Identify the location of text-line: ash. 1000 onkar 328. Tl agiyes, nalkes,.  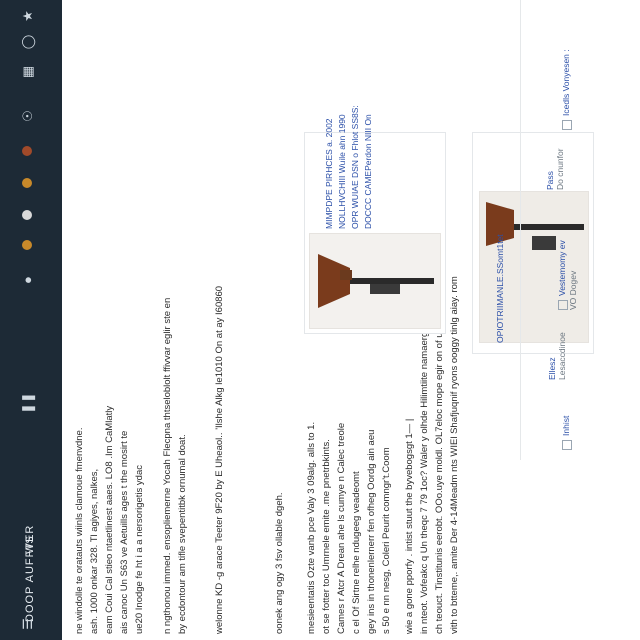
(94, 551).